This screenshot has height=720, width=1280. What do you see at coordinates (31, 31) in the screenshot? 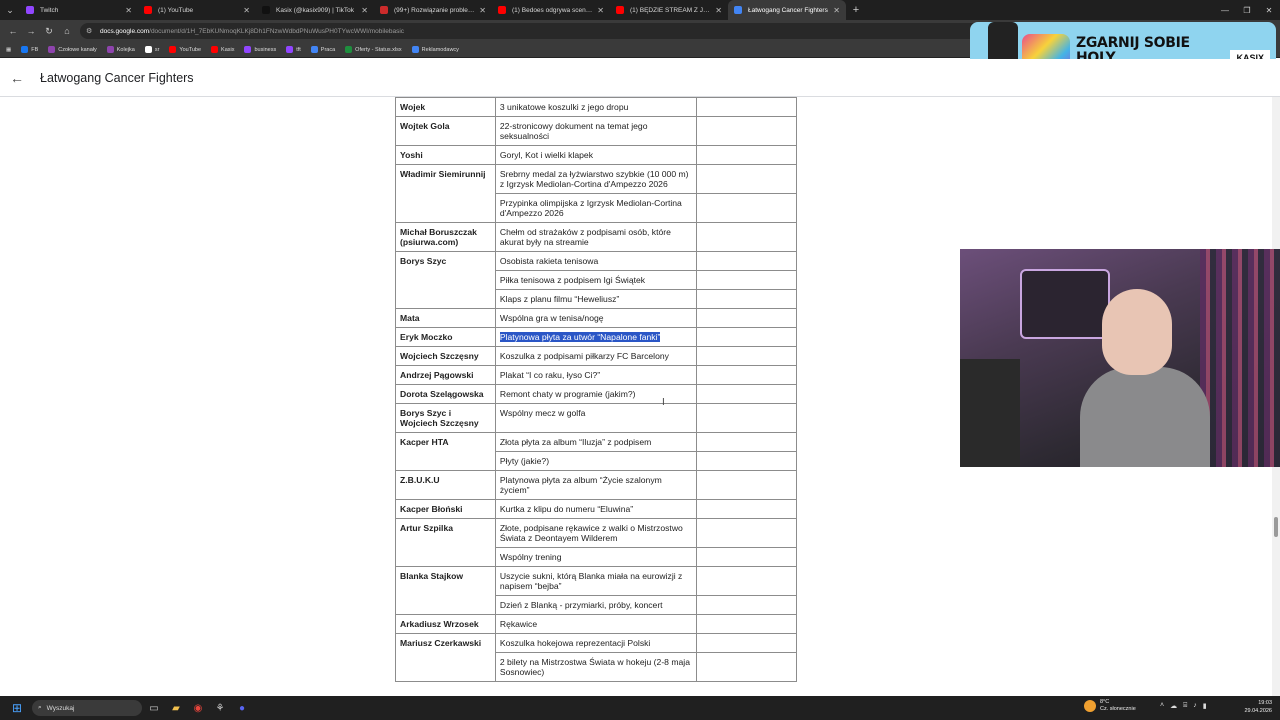
I see `forward-icon: →` at bounding box center [31, 31].